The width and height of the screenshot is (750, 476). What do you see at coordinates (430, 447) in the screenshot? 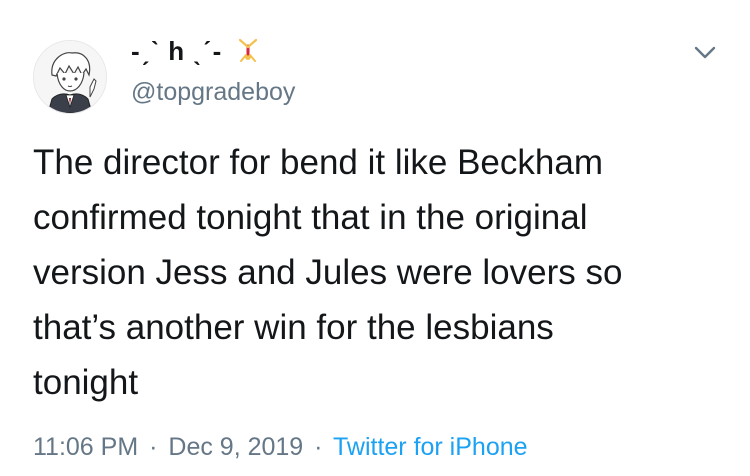
I see `tweet-source-link: Twitter for iPhone` at bounding box center [430, 447].